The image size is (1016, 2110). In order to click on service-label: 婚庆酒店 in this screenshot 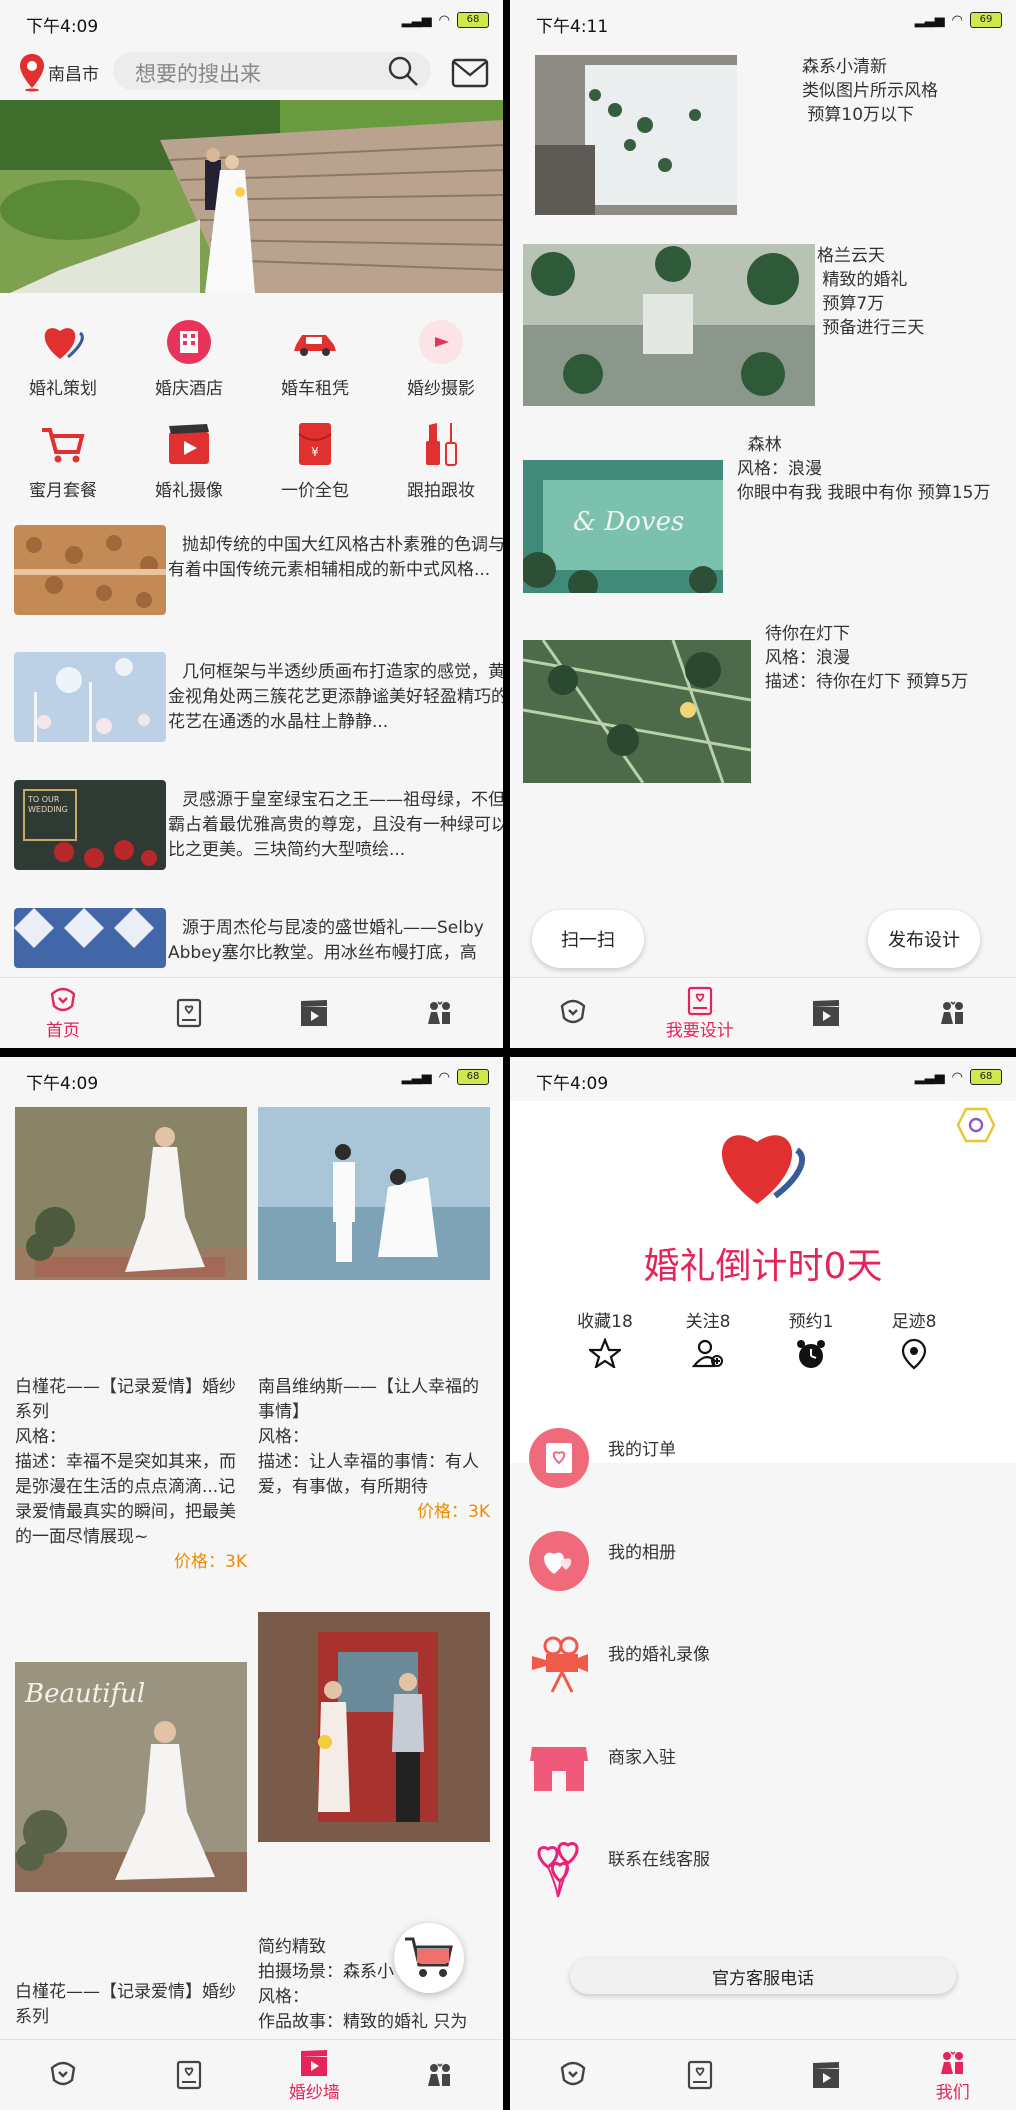, I will do `click(189, 389)`.